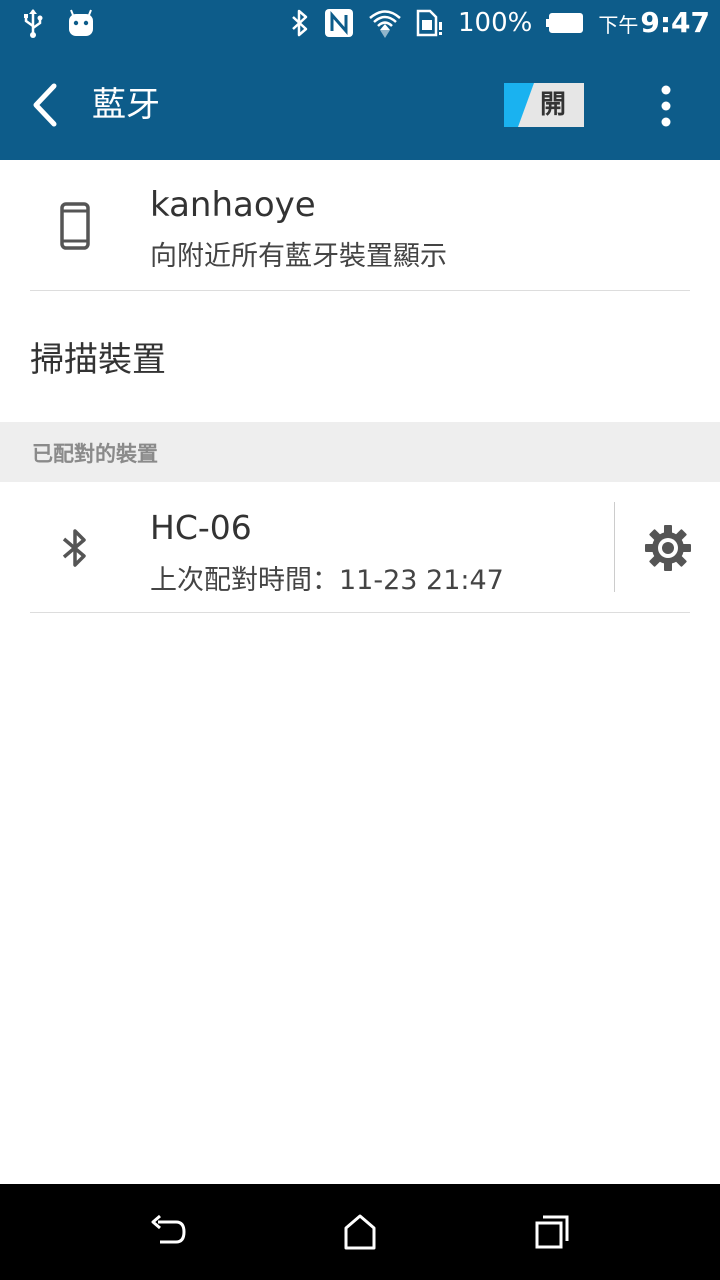 This screenshot has height=1280, width=720. Describe the element at coordinates (552, 1232) in the screenshot. I see `recents-icon` at that location.